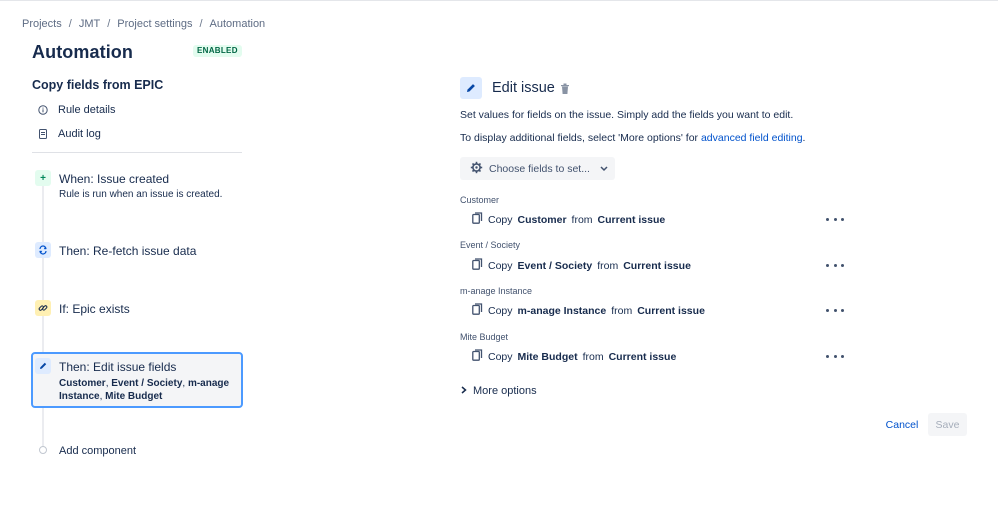 This screenshot has width=998, height=522. What do you see at coordinates (82, 52) in the screenshot?
I see `page-title: Automation` at bounding box center [82, 52].